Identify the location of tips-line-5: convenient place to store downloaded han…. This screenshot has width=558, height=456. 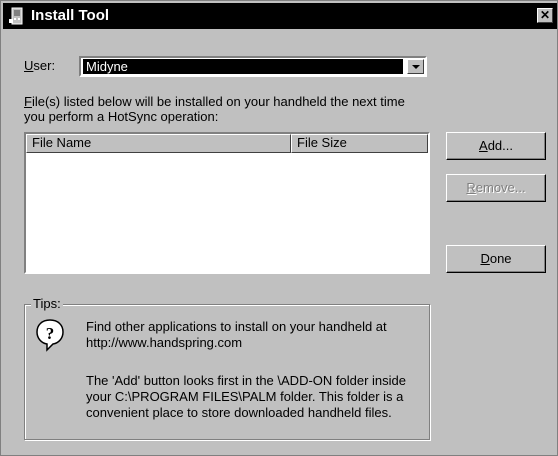
(239, 412).